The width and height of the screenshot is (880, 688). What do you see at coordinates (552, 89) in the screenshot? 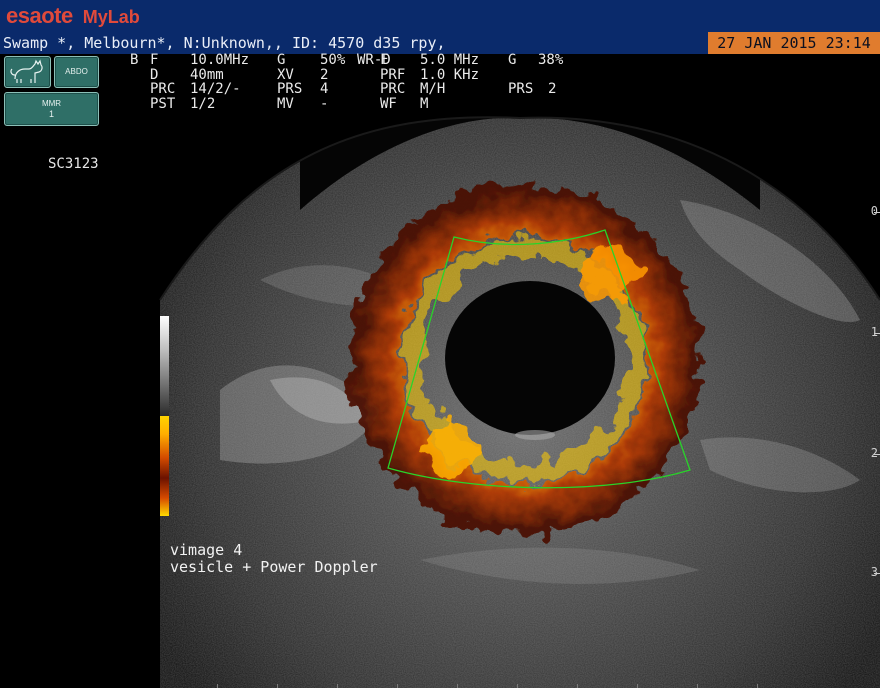
I see `doppler-prs-value: 2` at bounding box center [552, 89].